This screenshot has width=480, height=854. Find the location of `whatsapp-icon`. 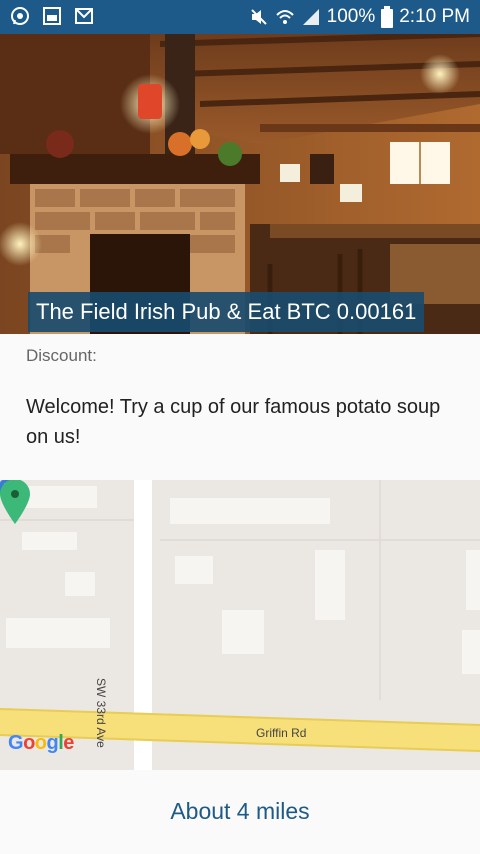

whatsapp-icon is located at coordinates (20, 16).